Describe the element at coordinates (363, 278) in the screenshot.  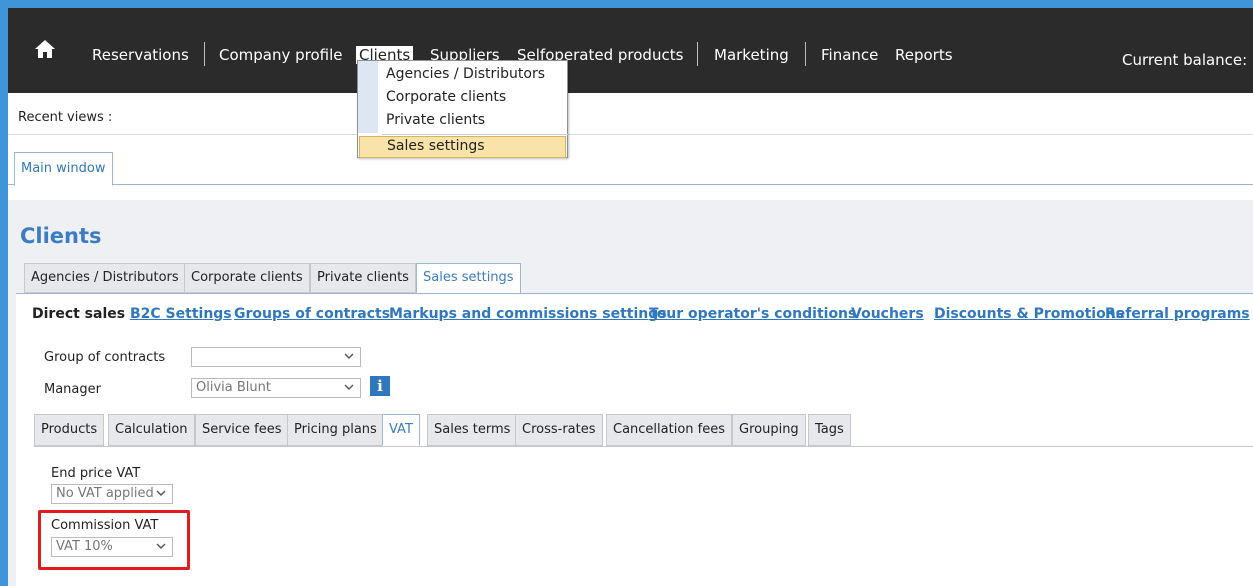
I see `tab-private-clients: Private clients` at that location.